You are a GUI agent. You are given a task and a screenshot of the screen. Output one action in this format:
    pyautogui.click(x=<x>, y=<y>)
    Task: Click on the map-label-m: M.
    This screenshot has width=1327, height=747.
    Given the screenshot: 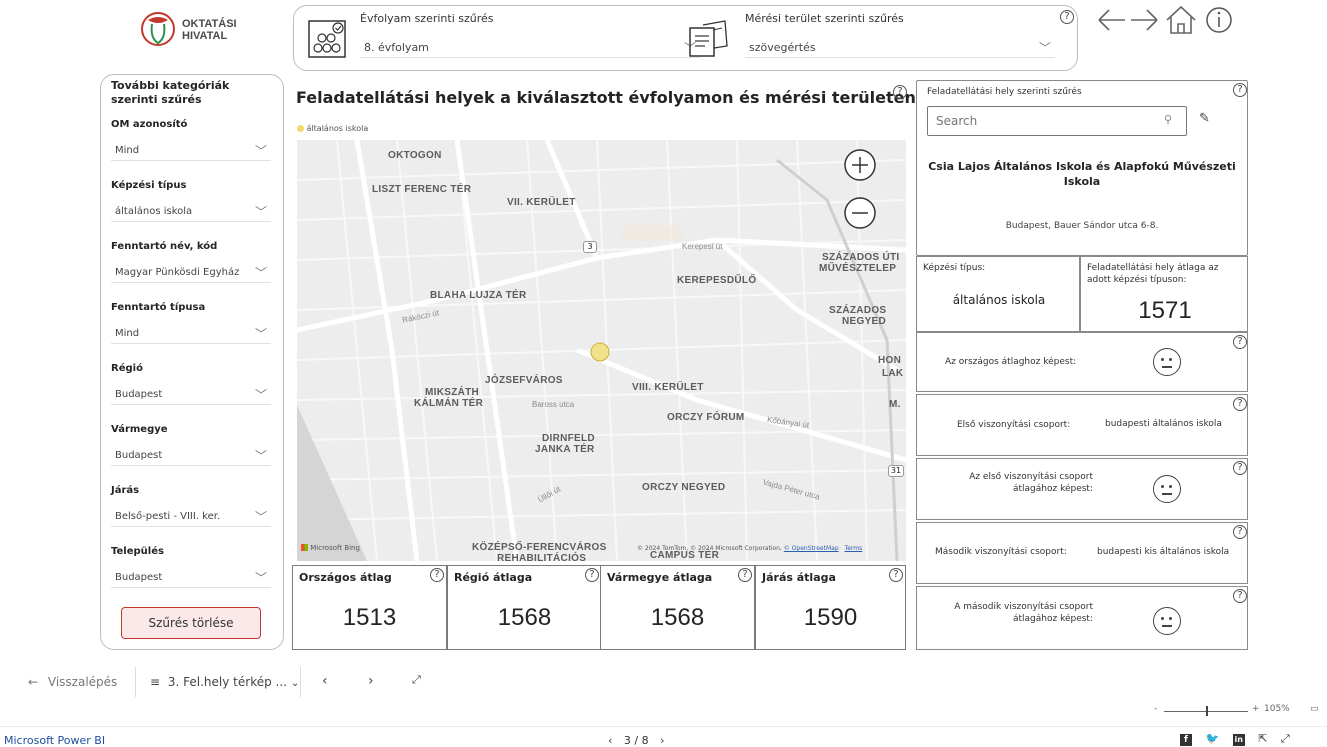 What is the action you would take?
    pyautogui.click(x=895, y=404)
    